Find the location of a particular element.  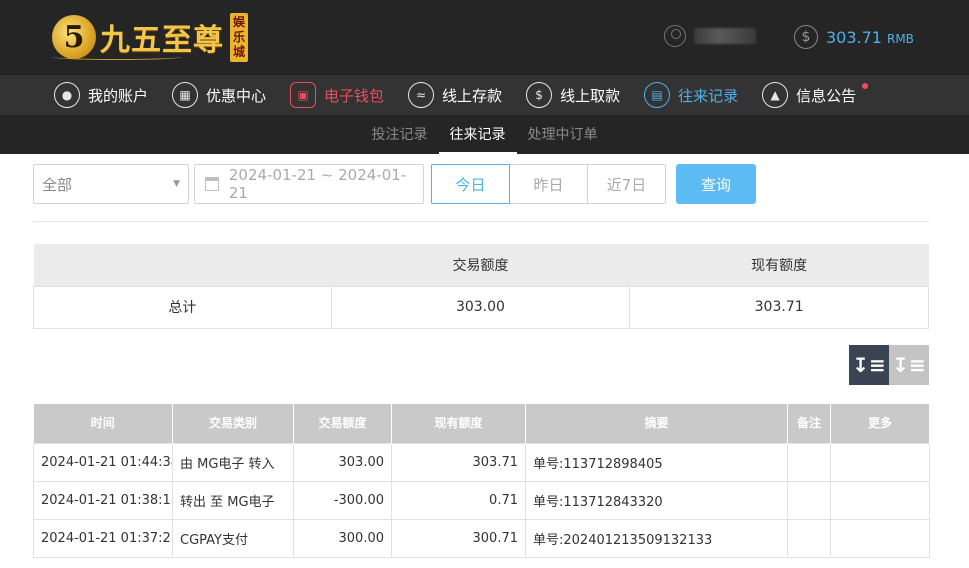

logo-text: 九五至尊 is located at coordinates (162, 40).